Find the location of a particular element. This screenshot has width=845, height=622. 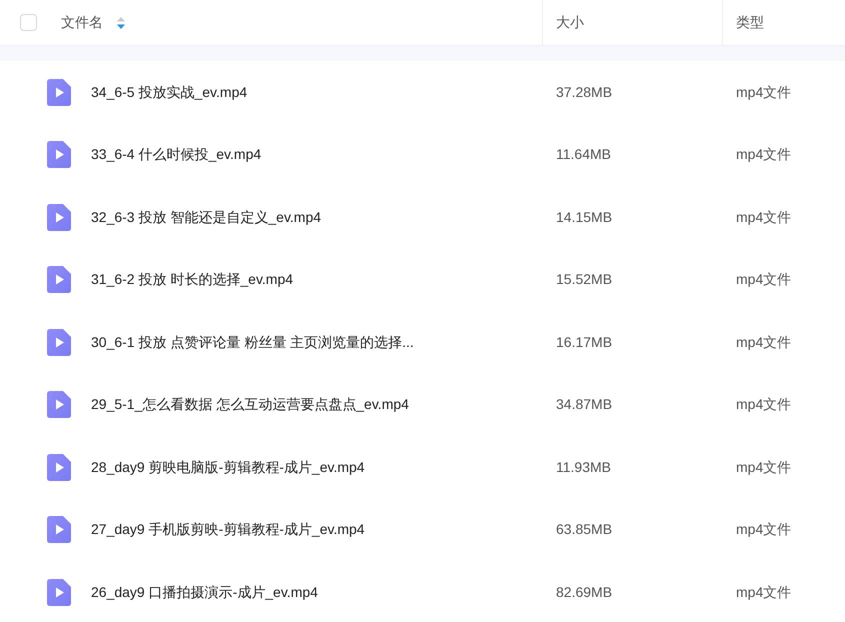

file-size: 11.93MB is located at coordinates (583, 466).